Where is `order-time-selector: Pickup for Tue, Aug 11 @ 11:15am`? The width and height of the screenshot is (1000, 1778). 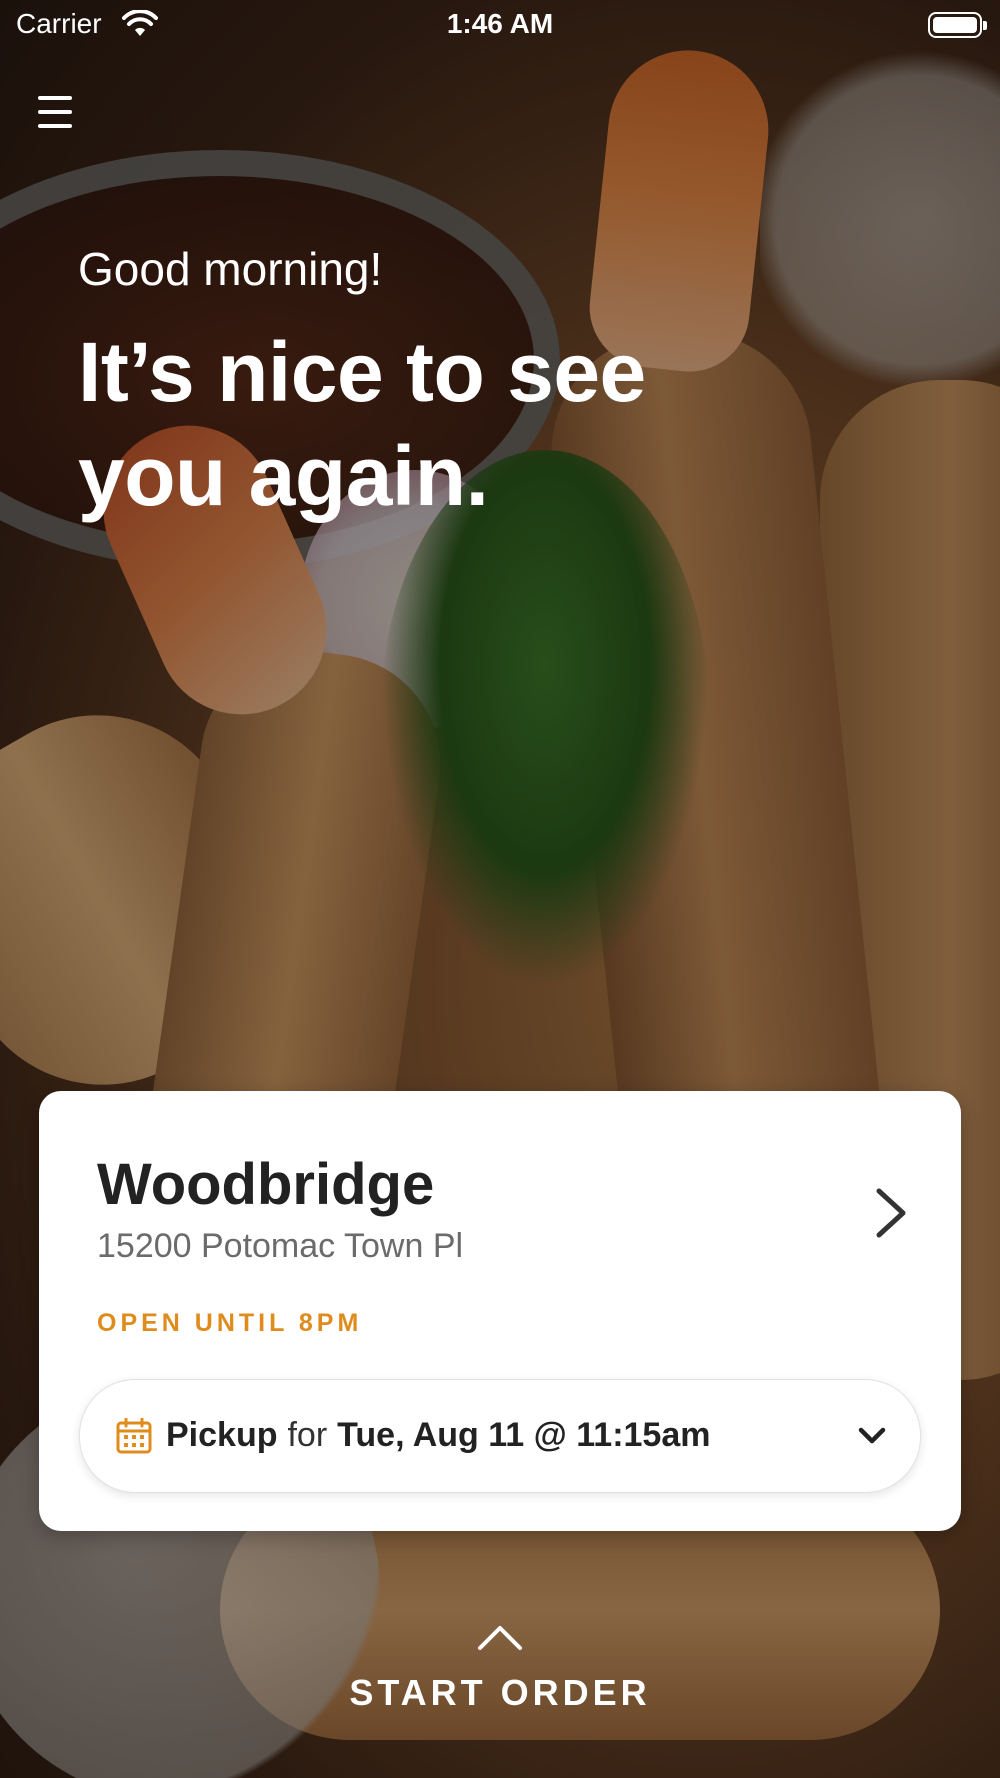
order-time-selector: Pickup for Tue, Aug 11 @ 11:15am is located at coordinates (500, 1436).